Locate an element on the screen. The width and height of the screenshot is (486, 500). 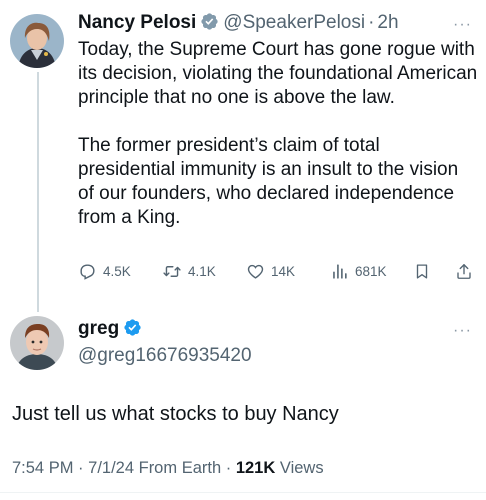
bookmark-button is located at coordinates (422, 271).